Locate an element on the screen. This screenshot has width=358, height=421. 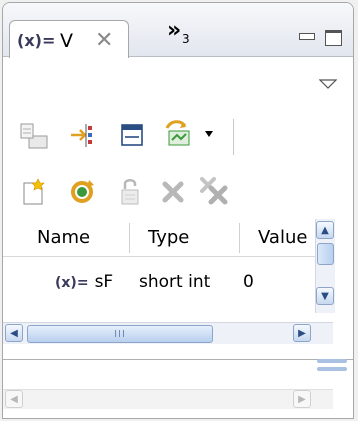
remove-all-icon is located at coordinates (214, 191).